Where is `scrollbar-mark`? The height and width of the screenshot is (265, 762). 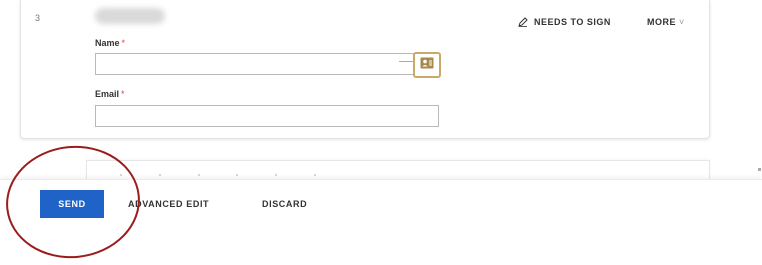 scrollbar-mark is located at coordinates (759, 169).